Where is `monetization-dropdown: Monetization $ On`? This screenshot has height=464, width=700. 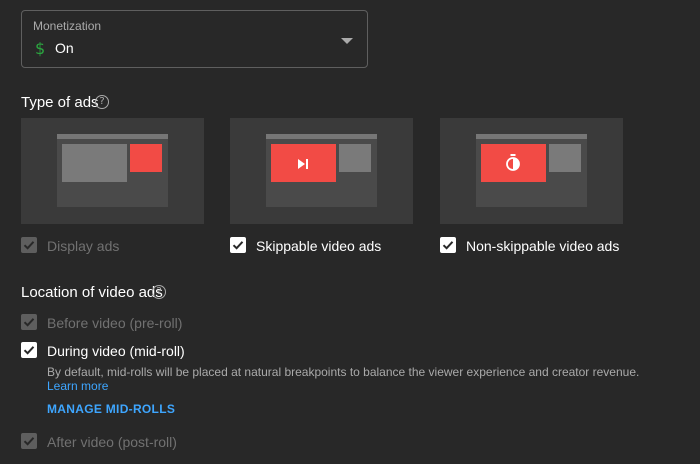
monetization-dropdown: Monetization $ On is located at coordinates (194, 39).